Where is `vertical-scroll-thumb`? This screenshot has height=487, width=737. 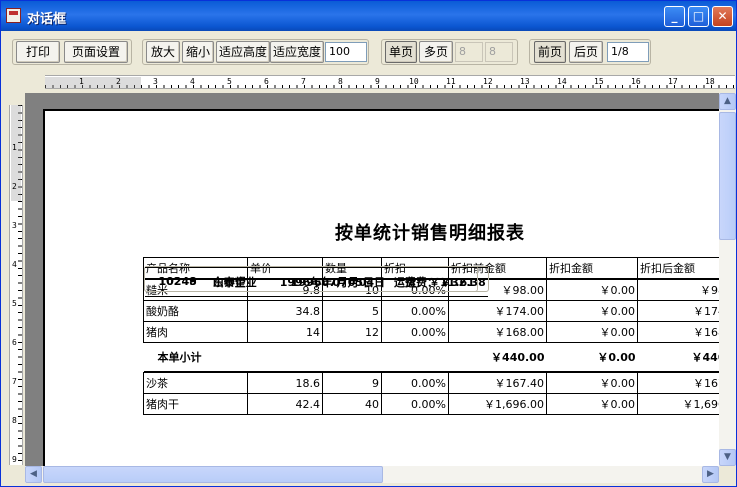
vertical-scroll-thumb is located at coordinates (727, 176).